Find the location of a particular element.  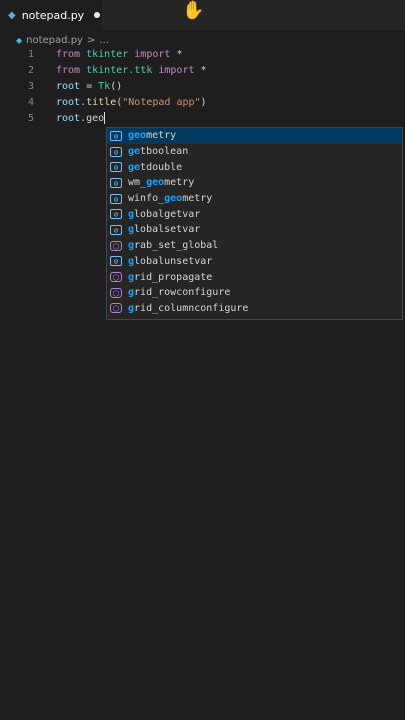

suggestion-label: grid_columnconfigure is located at coordinates (188, 308).